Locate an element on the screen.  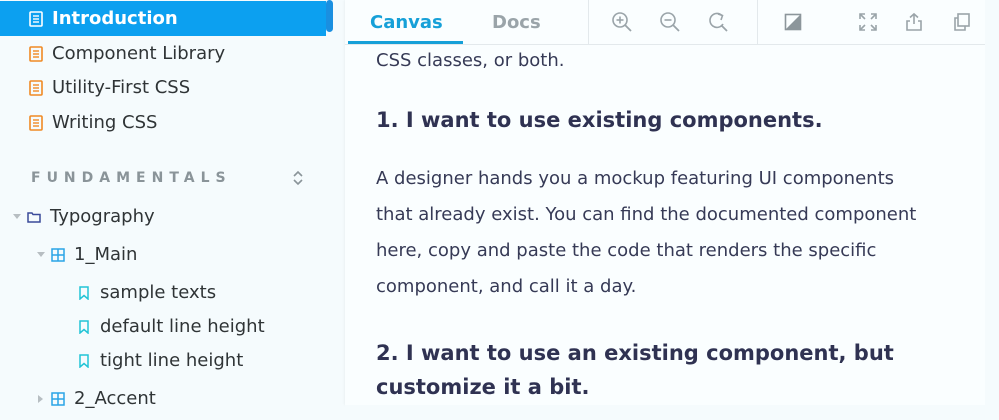
tab-docs: Docs is located at coordinates (516, 22).